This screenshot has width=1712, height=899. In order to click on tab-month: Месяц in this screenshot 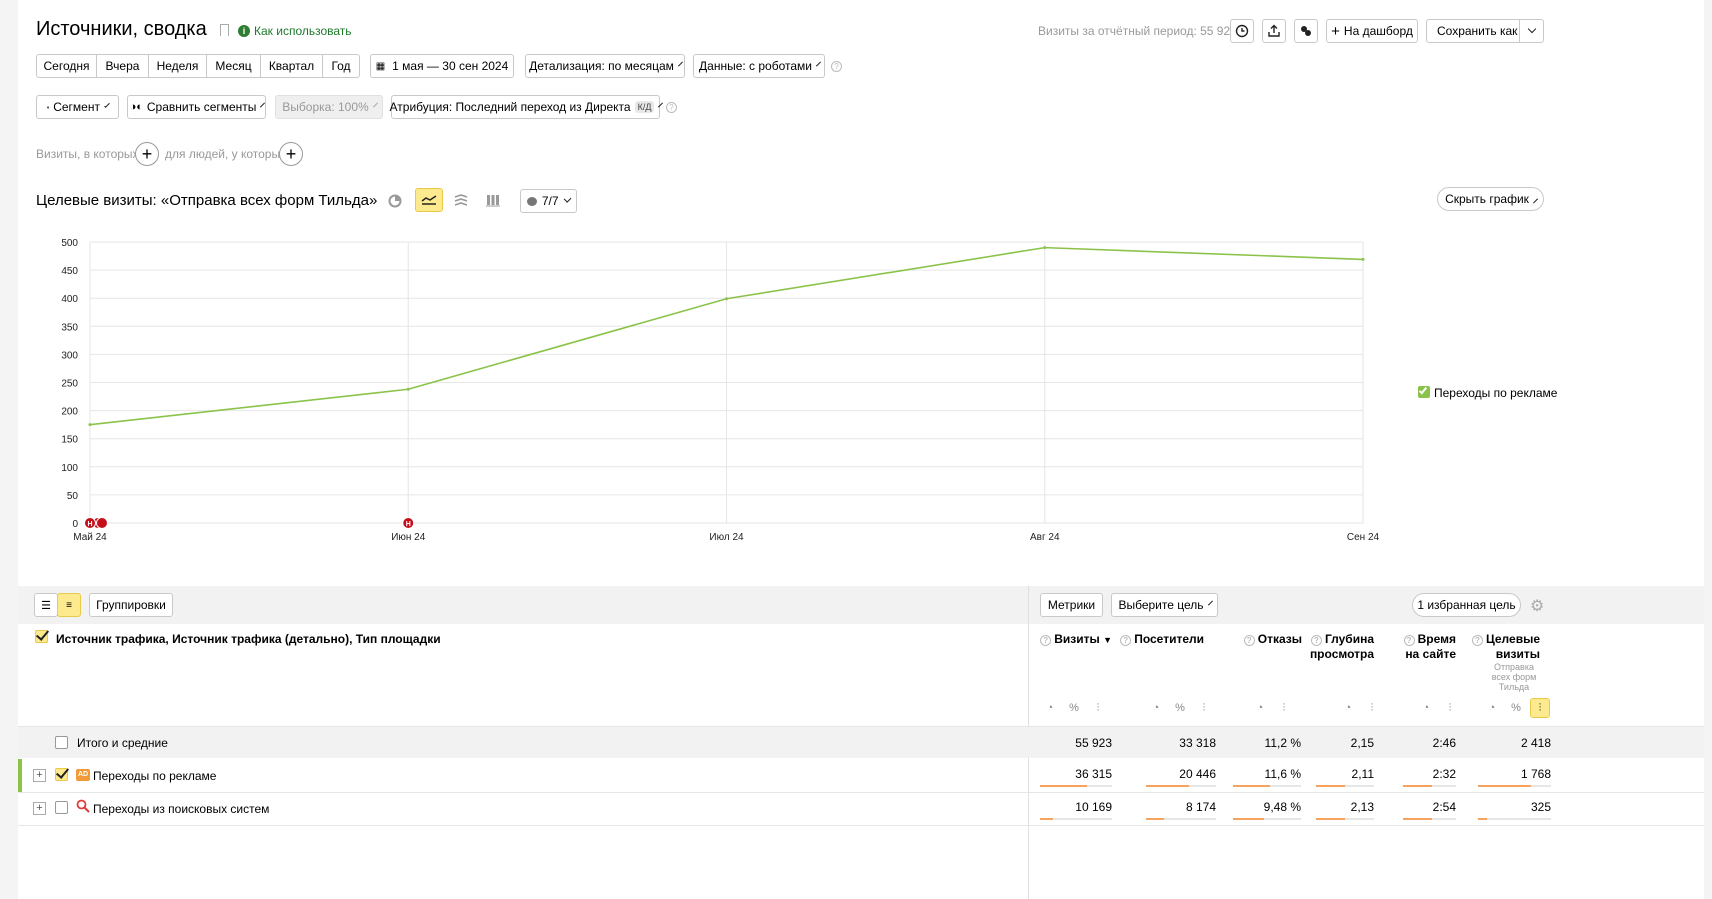, I will do `click(234, 66)`.